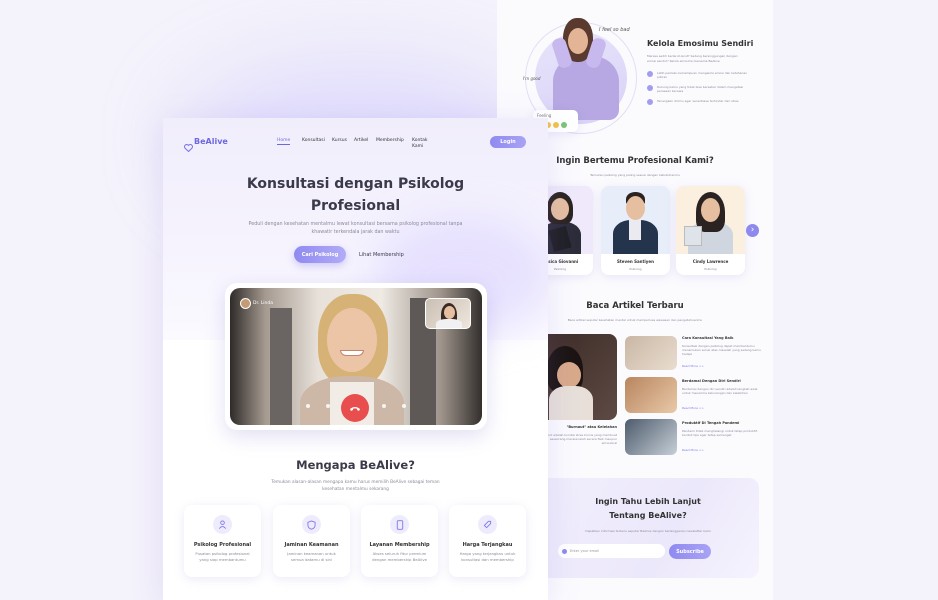  What do you see at coordinates (422, 144) in the screenshot?
I see `nav-kontak: Kontak Kami` at bounding box center [422, 144].